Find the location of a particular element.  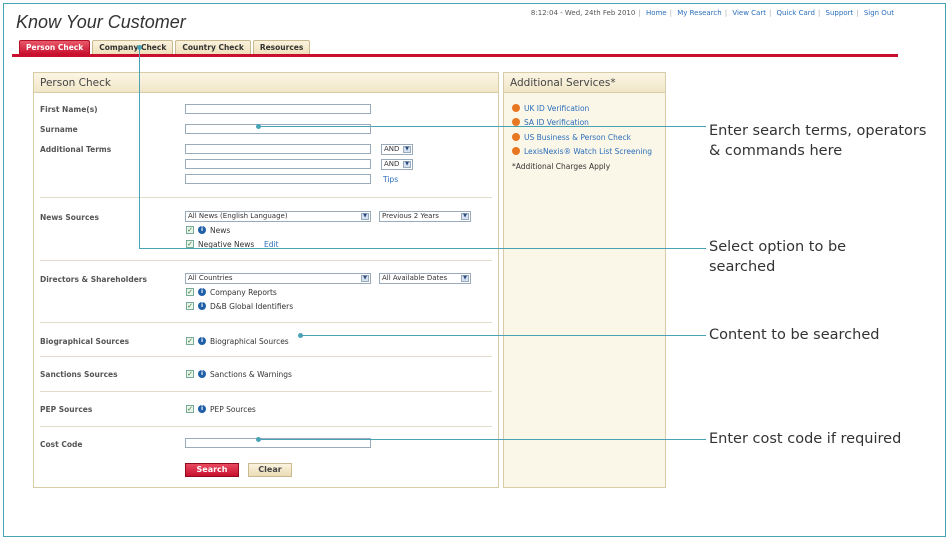

first-name-label: First Name(s) is located at coordinates (69, 109).